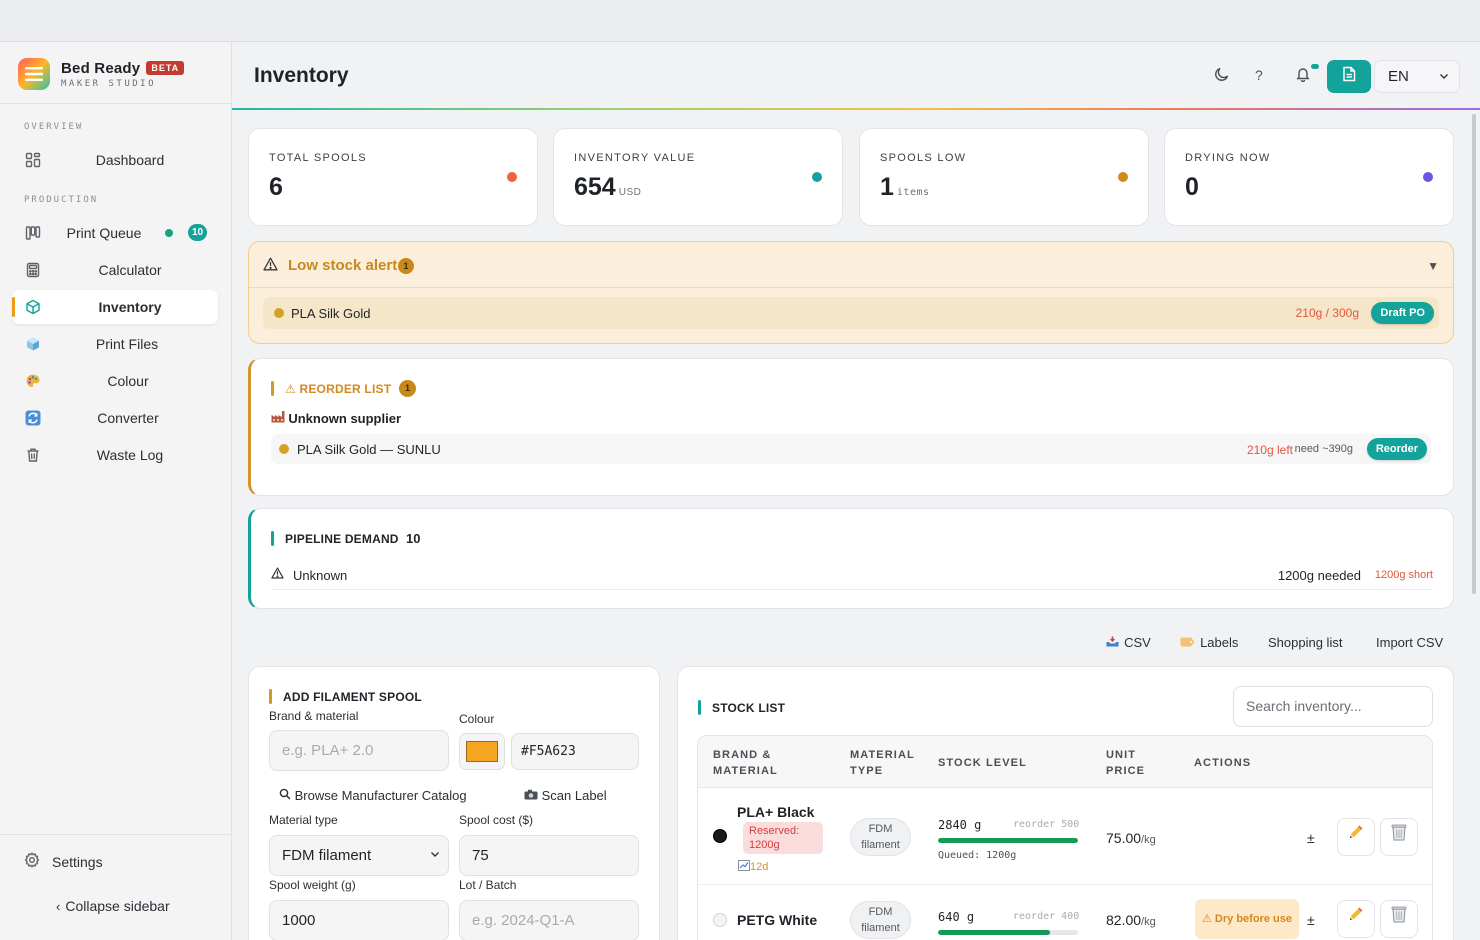  I want to click on draft-po-button: Draft PO, so click(1402, 313).